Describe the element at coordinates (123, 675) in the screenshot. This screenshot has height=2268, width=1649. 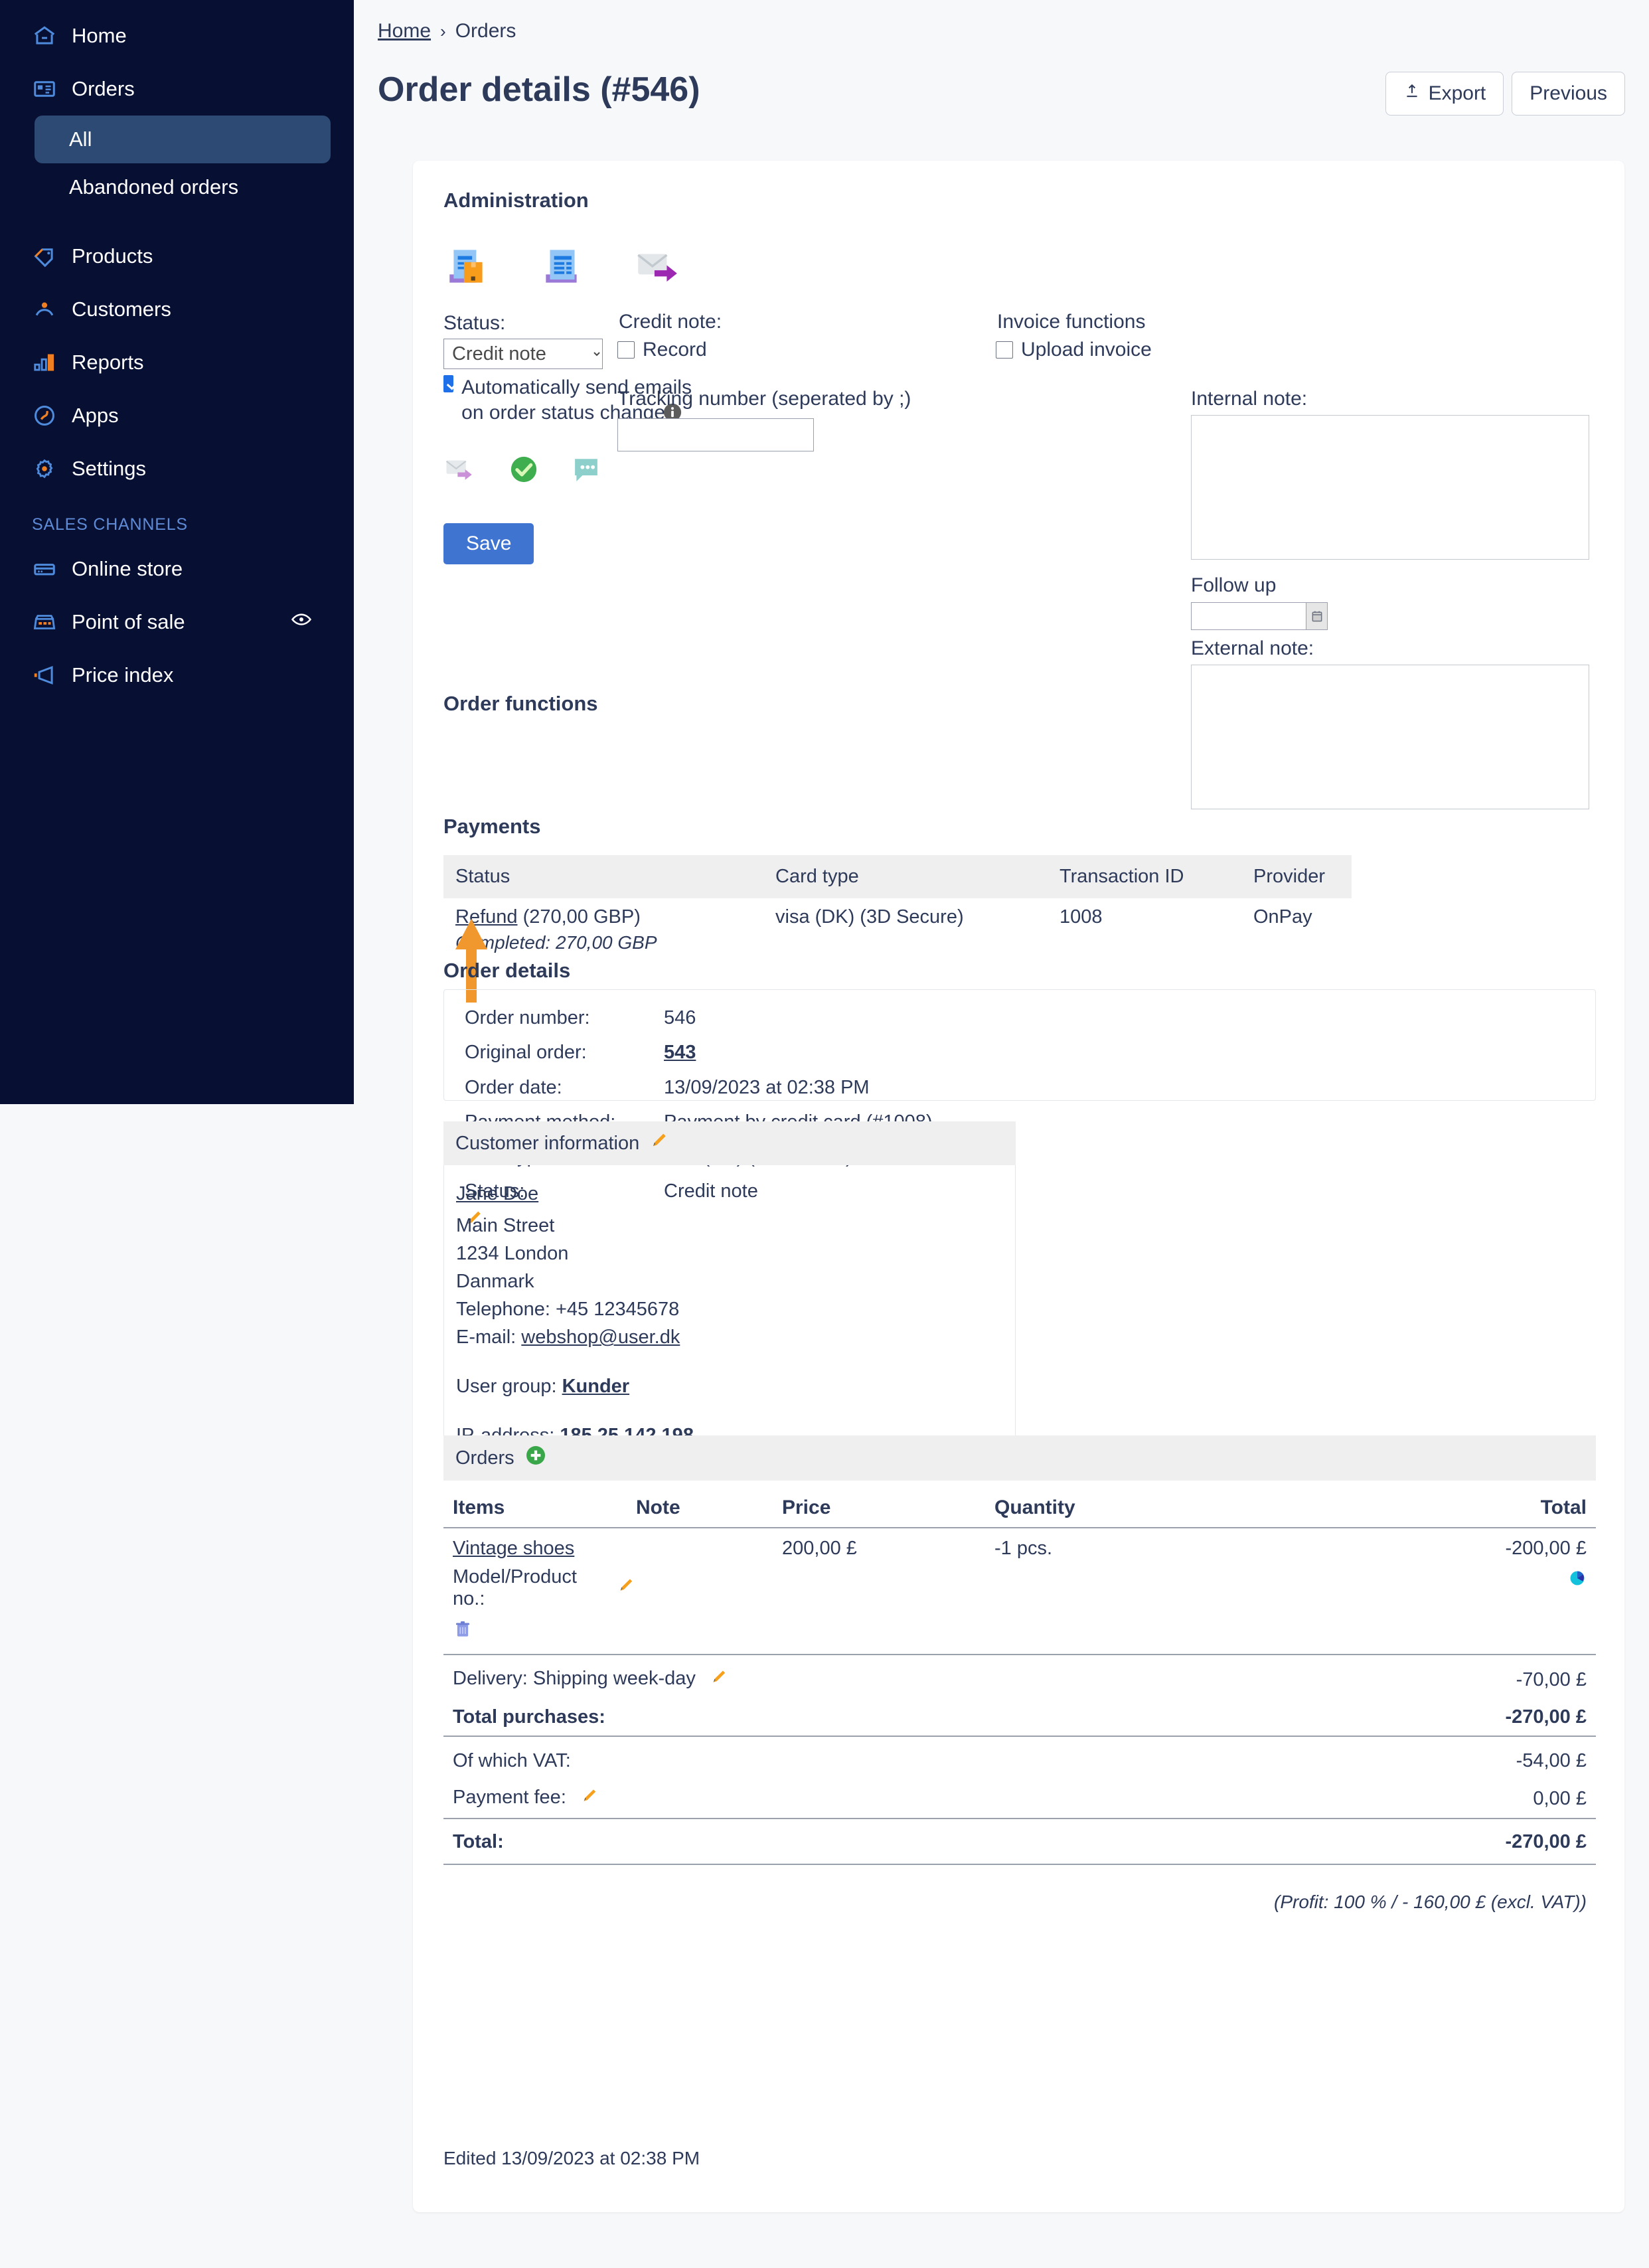
I see `sidebar-item-label: Price index` at that location.